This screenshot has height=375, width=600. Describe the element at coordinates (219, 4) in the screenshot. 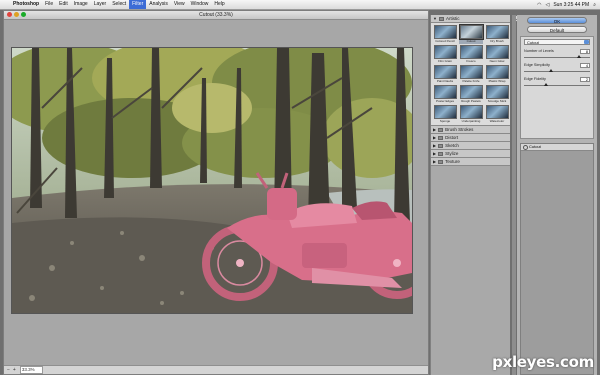

I see `menu-help: Help` at that location.